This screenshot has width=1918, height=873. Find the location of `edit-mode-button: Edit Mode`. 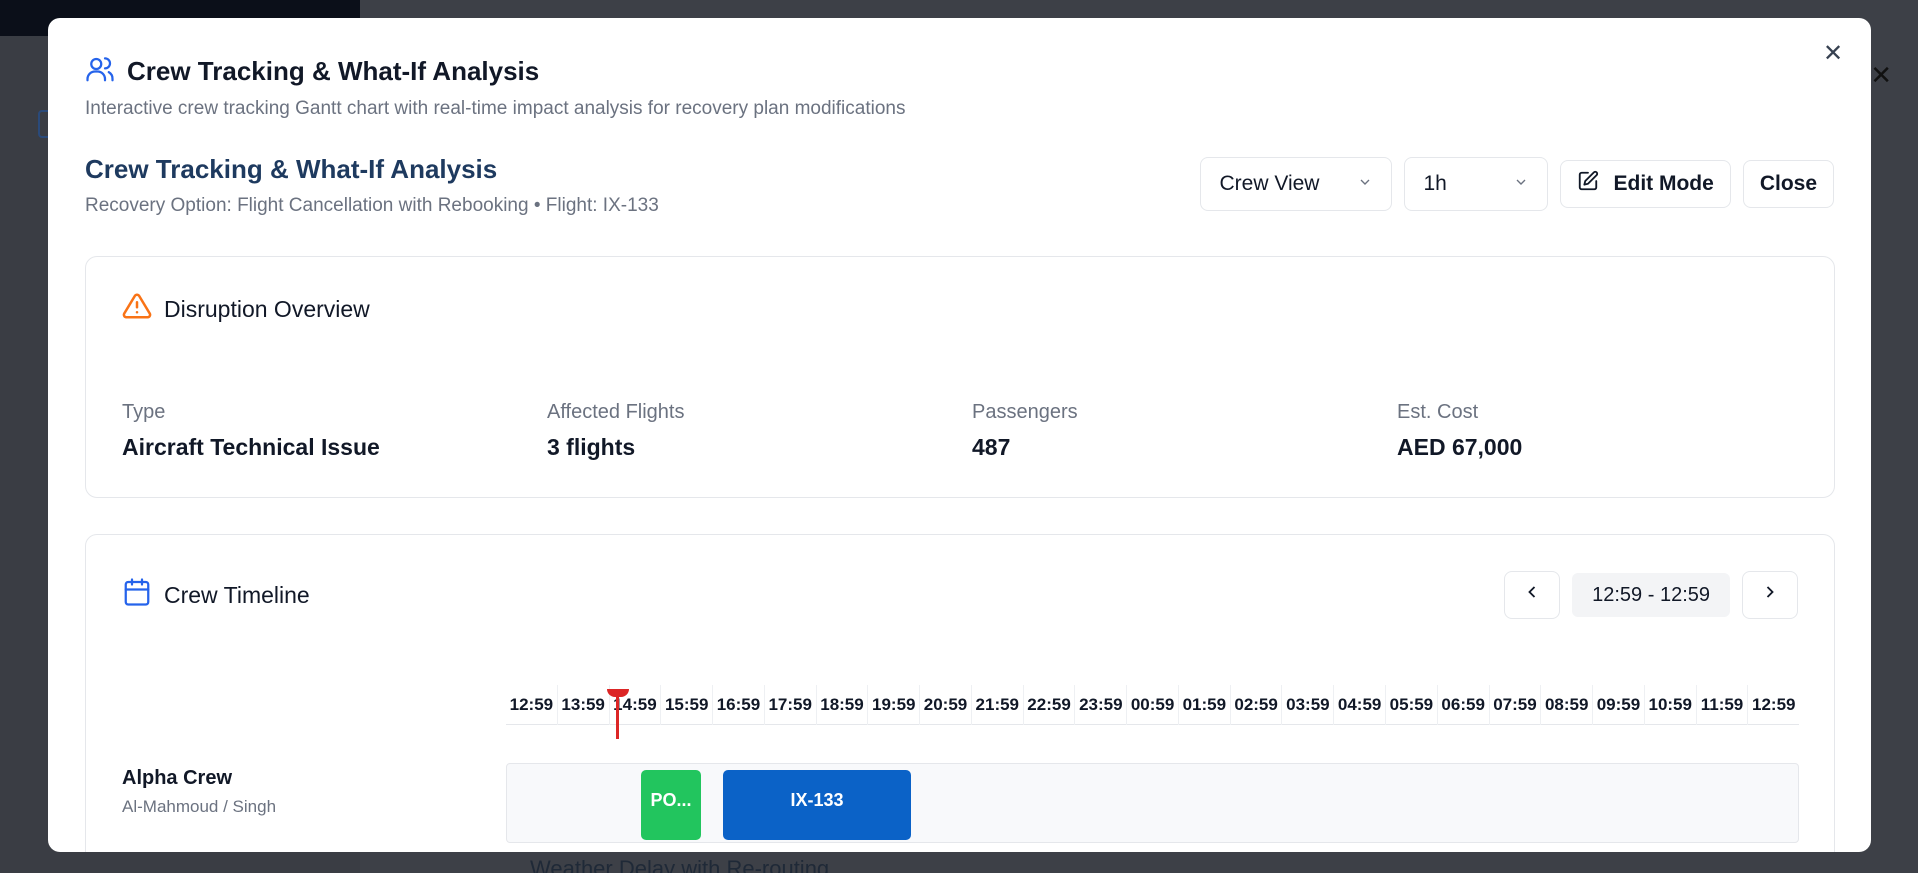

edit-mode-button: Edit Mode is located at coordinates (1645, 184).